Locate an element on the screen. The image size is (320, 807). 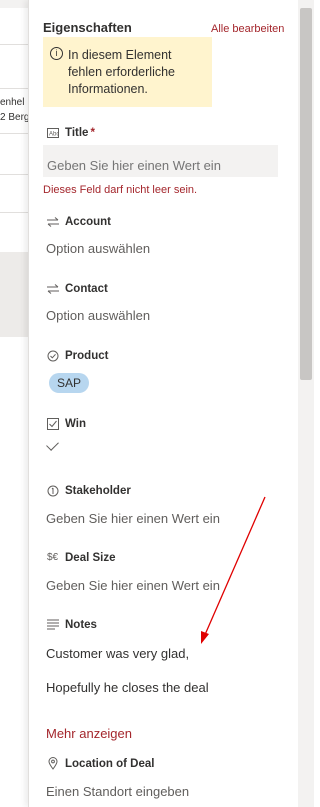
background-list: enhel 2 Berg is located at coordinates (14, 403).